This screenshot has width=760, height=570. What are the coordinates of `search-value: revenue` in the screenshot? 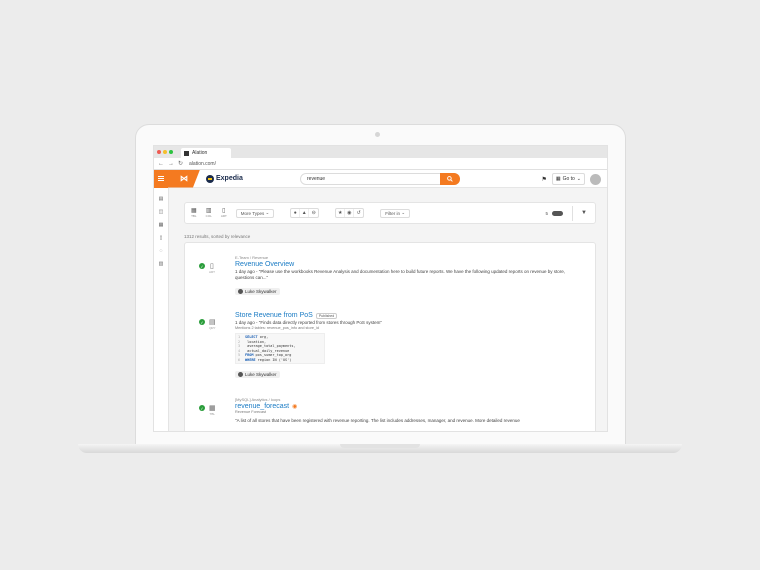 It's located at (316, 179).